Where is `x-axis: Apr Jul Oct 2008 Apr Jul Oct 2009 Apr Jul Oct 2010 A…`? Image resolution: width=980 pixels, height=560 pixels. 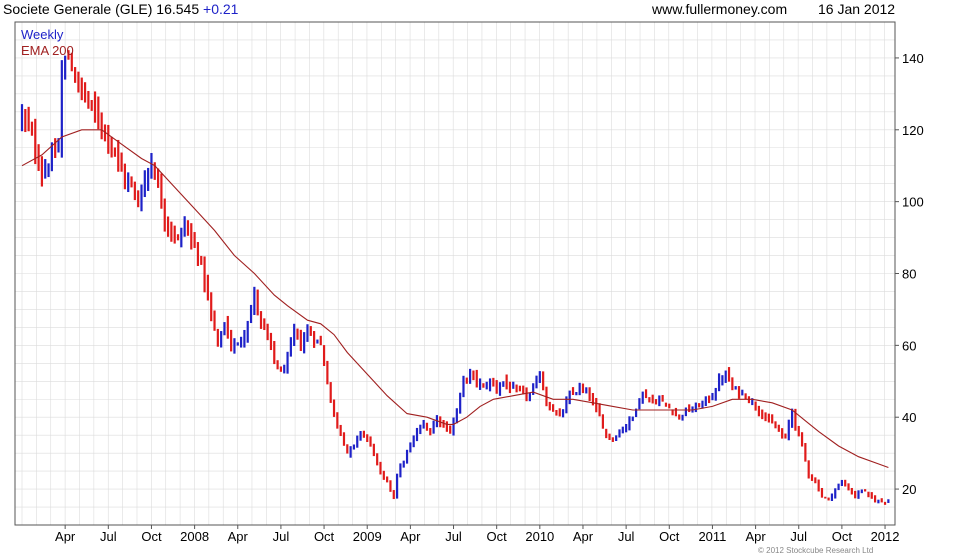
x-axis: Apr Jul Oct 2008 Apr Jul Oct 2009 Apr Jul Oct 2010 A… is located at coordinates (477, 534).